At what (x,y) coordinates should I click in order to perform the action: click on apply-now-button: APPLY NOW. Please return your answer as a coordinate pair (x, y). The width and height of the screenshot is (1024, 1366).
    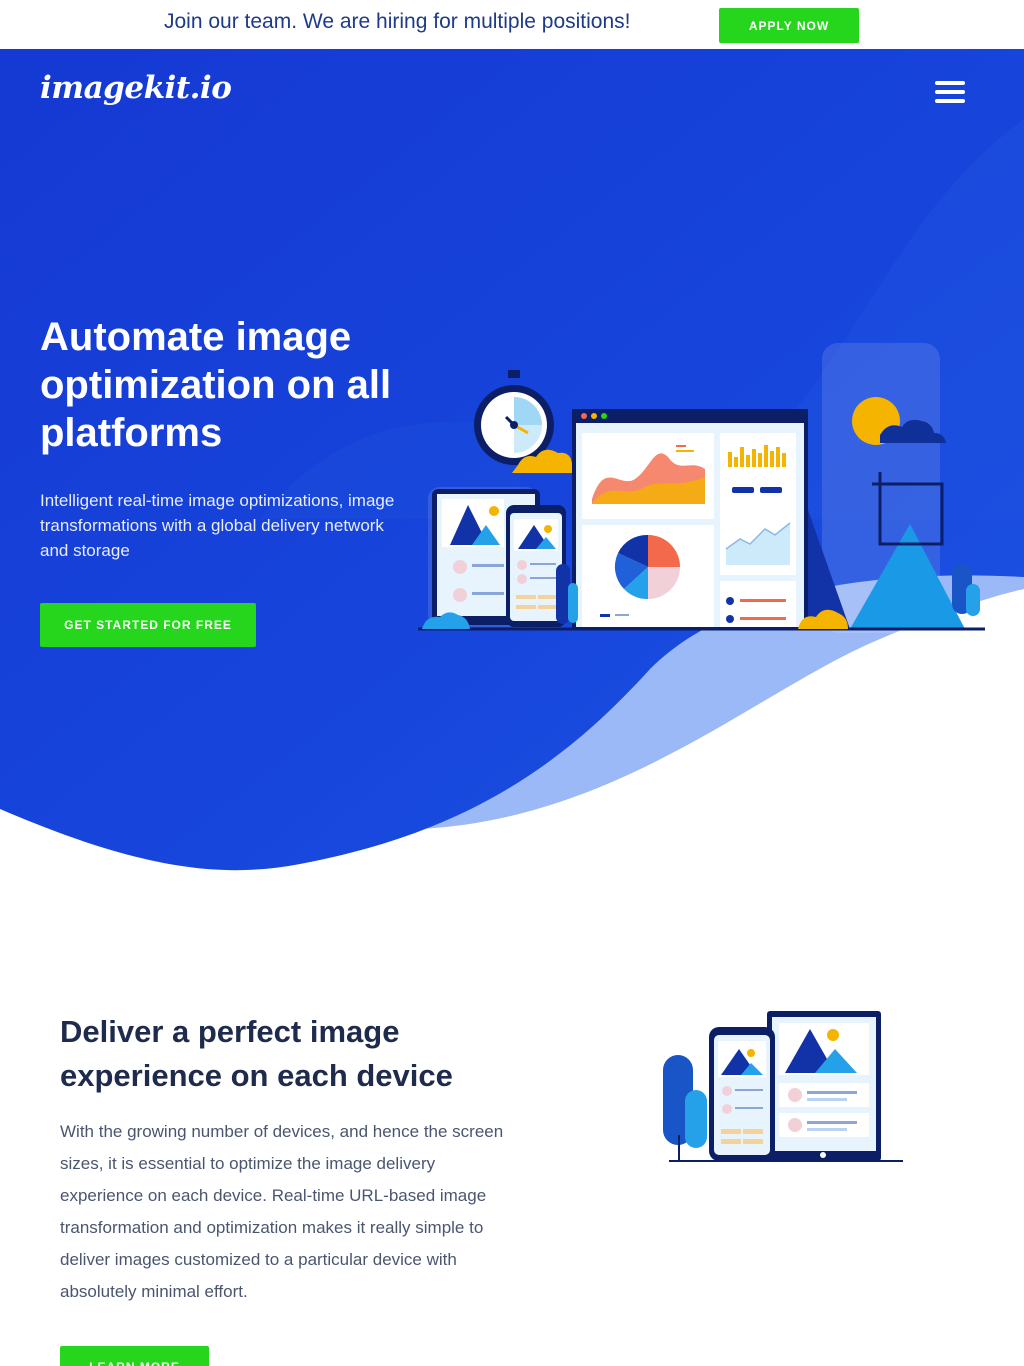
    Looking at the image, I should click on (789, 25).